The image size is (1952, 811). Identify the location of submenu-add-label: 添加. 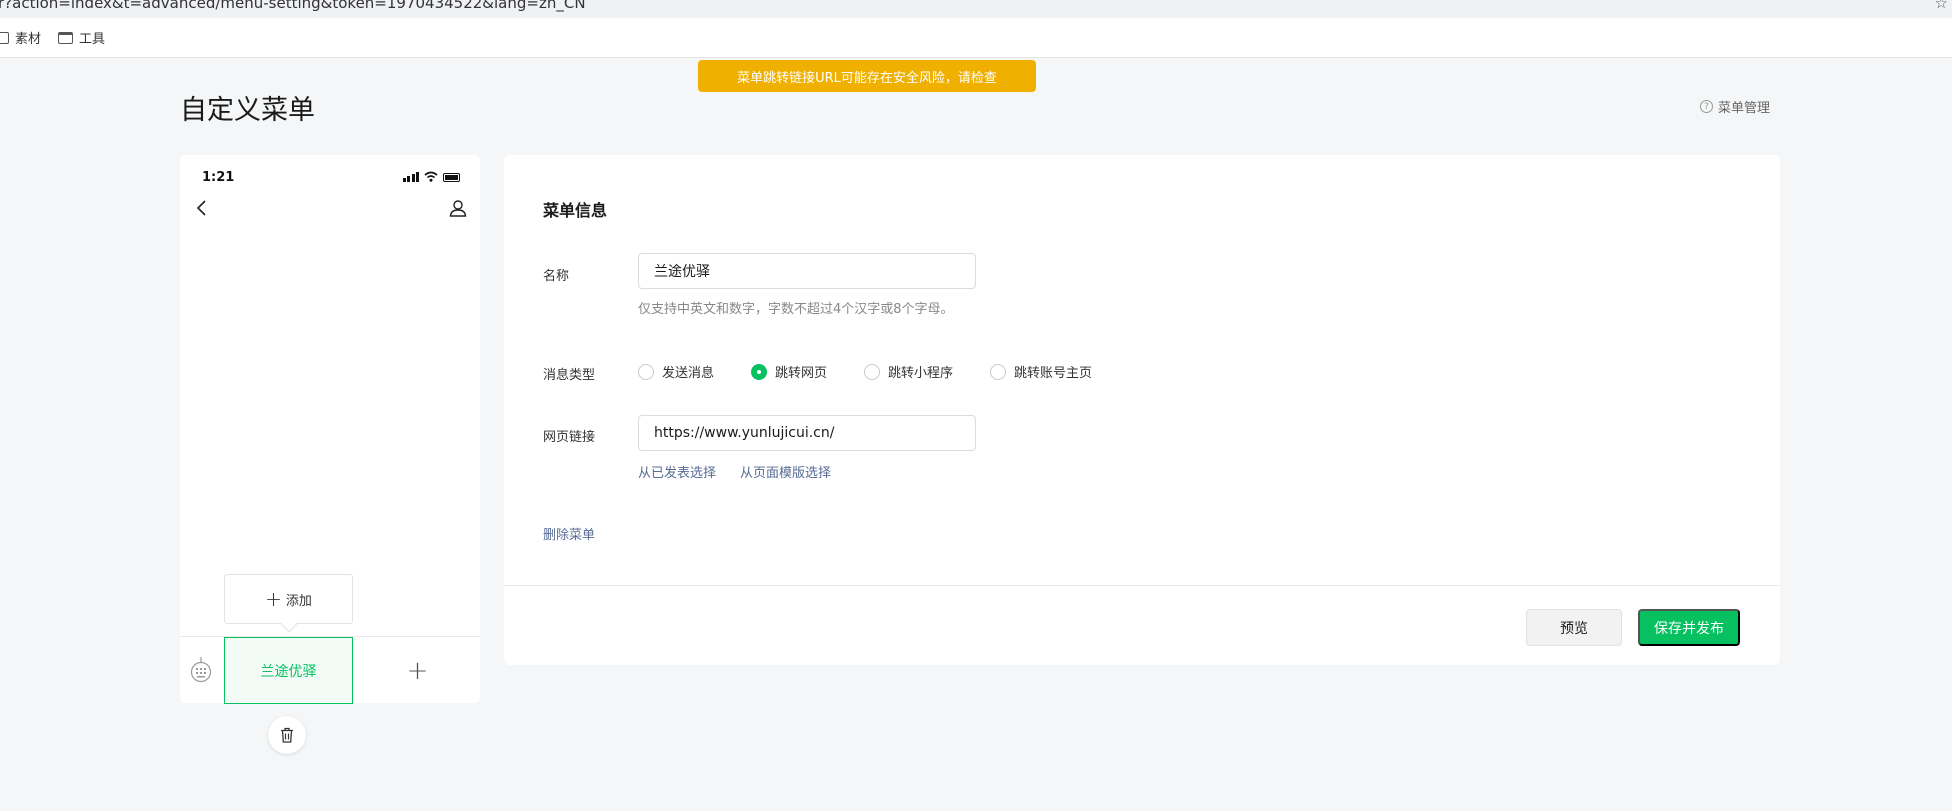
(298, 601).